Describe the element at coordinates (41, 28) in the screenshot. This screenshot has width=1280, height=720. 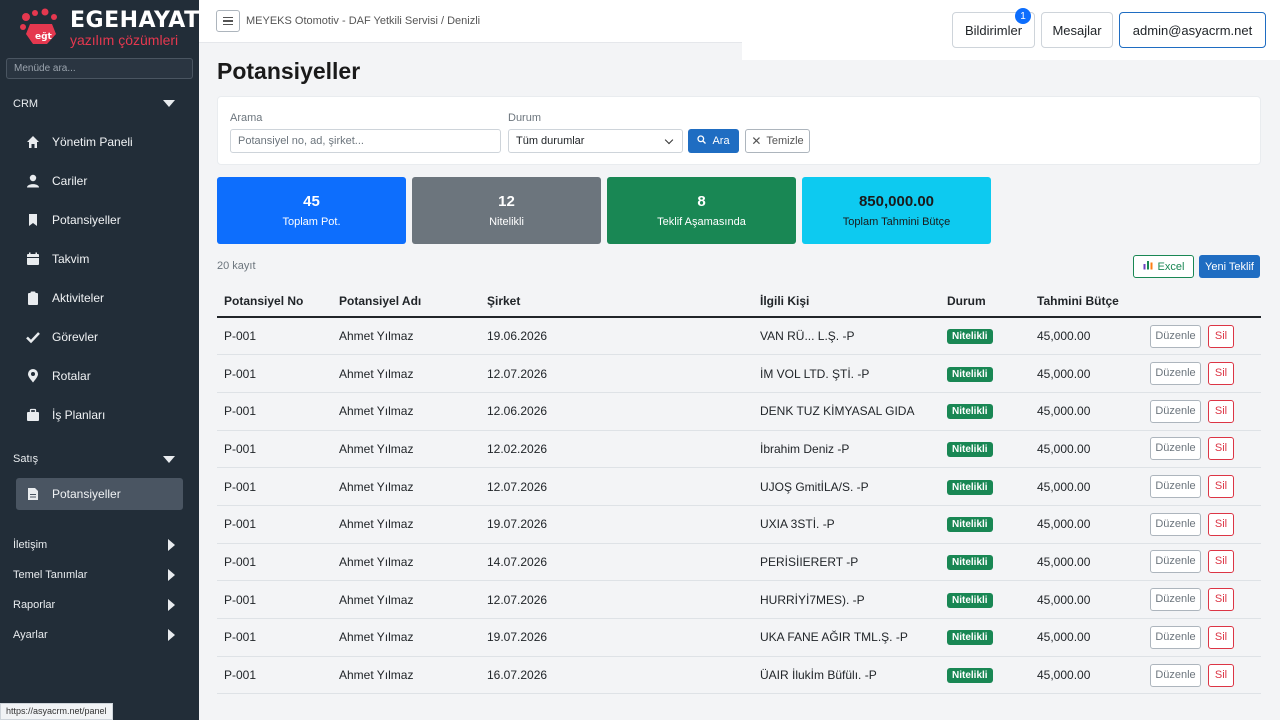
I see `logo-mark-icon: eğt` at that location.